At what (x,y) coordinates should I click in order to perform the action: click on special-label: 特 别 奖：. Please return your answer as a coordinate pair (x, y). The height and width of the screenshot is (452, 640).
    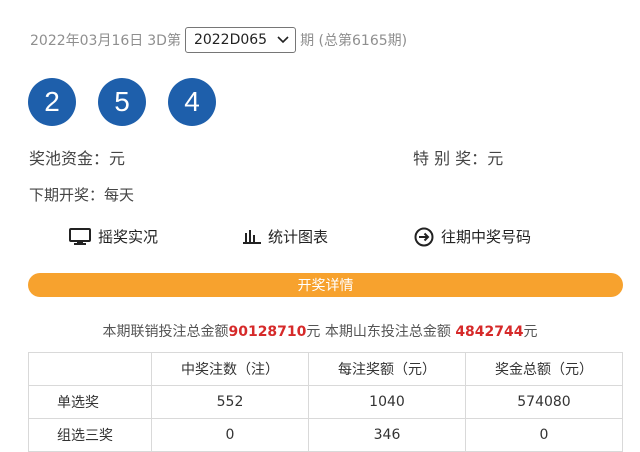
    Looking at the image, I should click on (450, 158).